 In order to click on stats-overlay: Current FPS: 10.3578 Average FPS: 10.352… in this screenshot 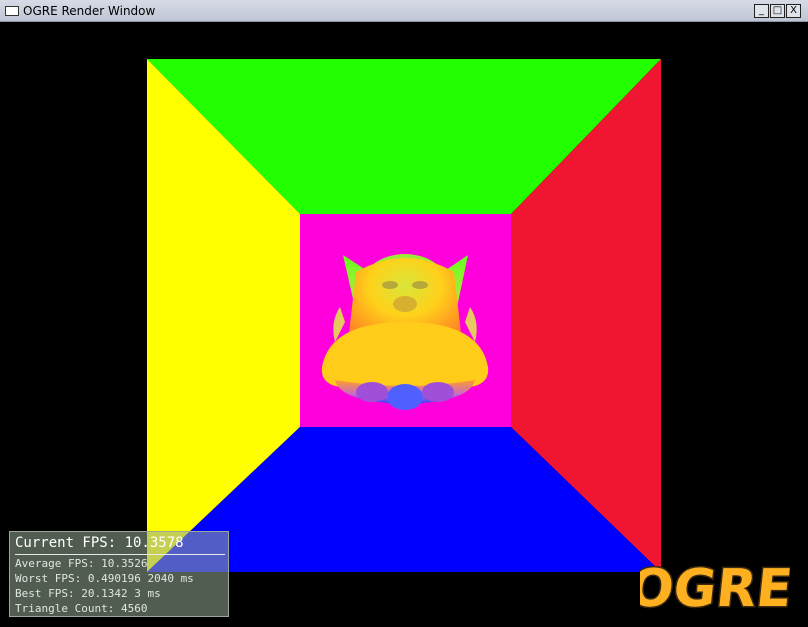, I will do `click(119, 574)`.